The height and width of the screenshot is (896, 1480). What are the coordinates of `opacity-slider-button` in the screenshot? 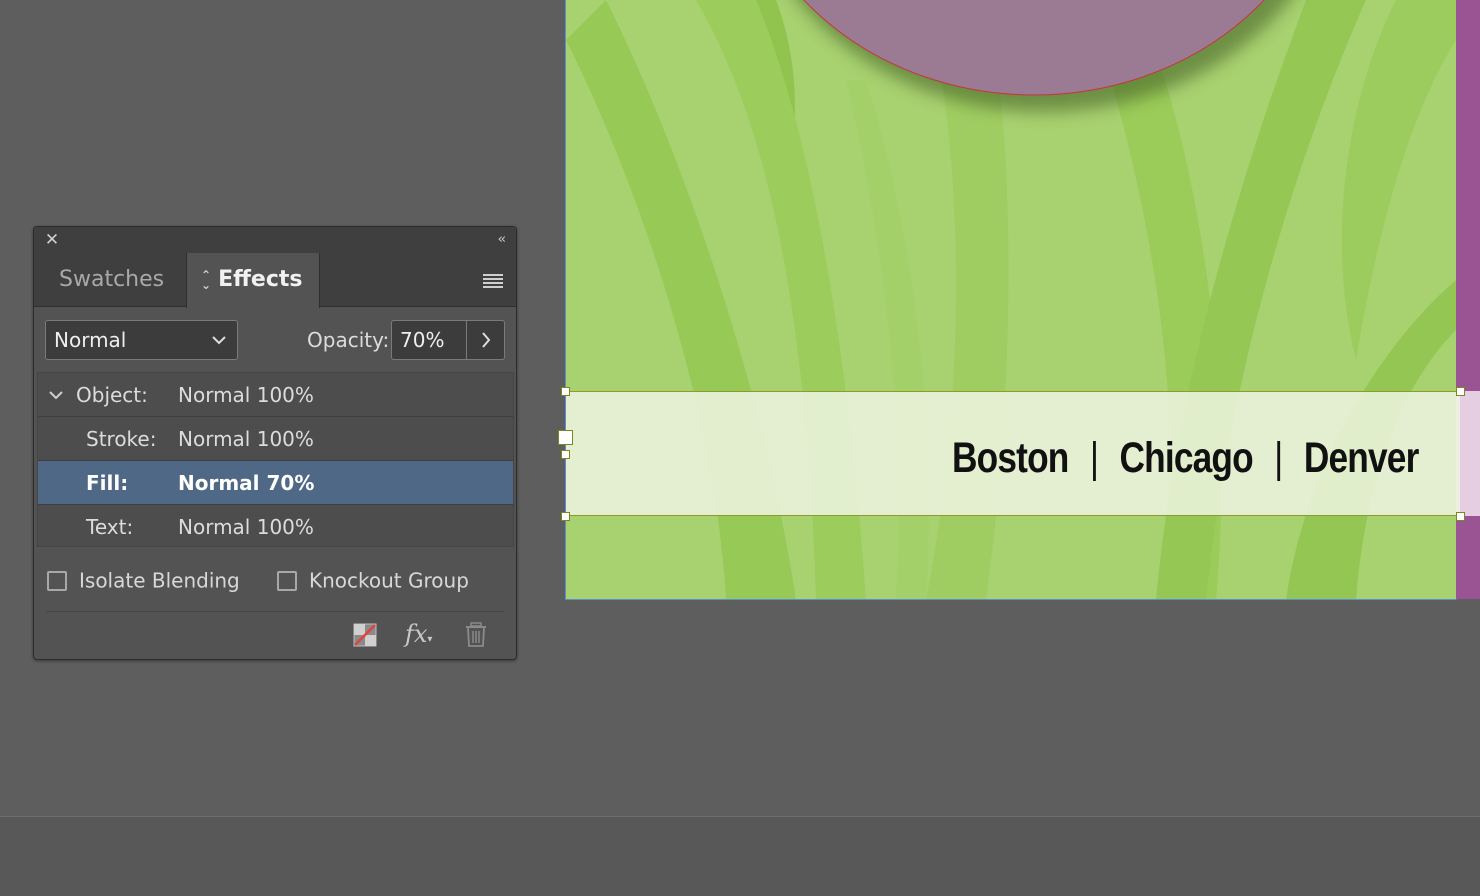 It's located at (486, 340).